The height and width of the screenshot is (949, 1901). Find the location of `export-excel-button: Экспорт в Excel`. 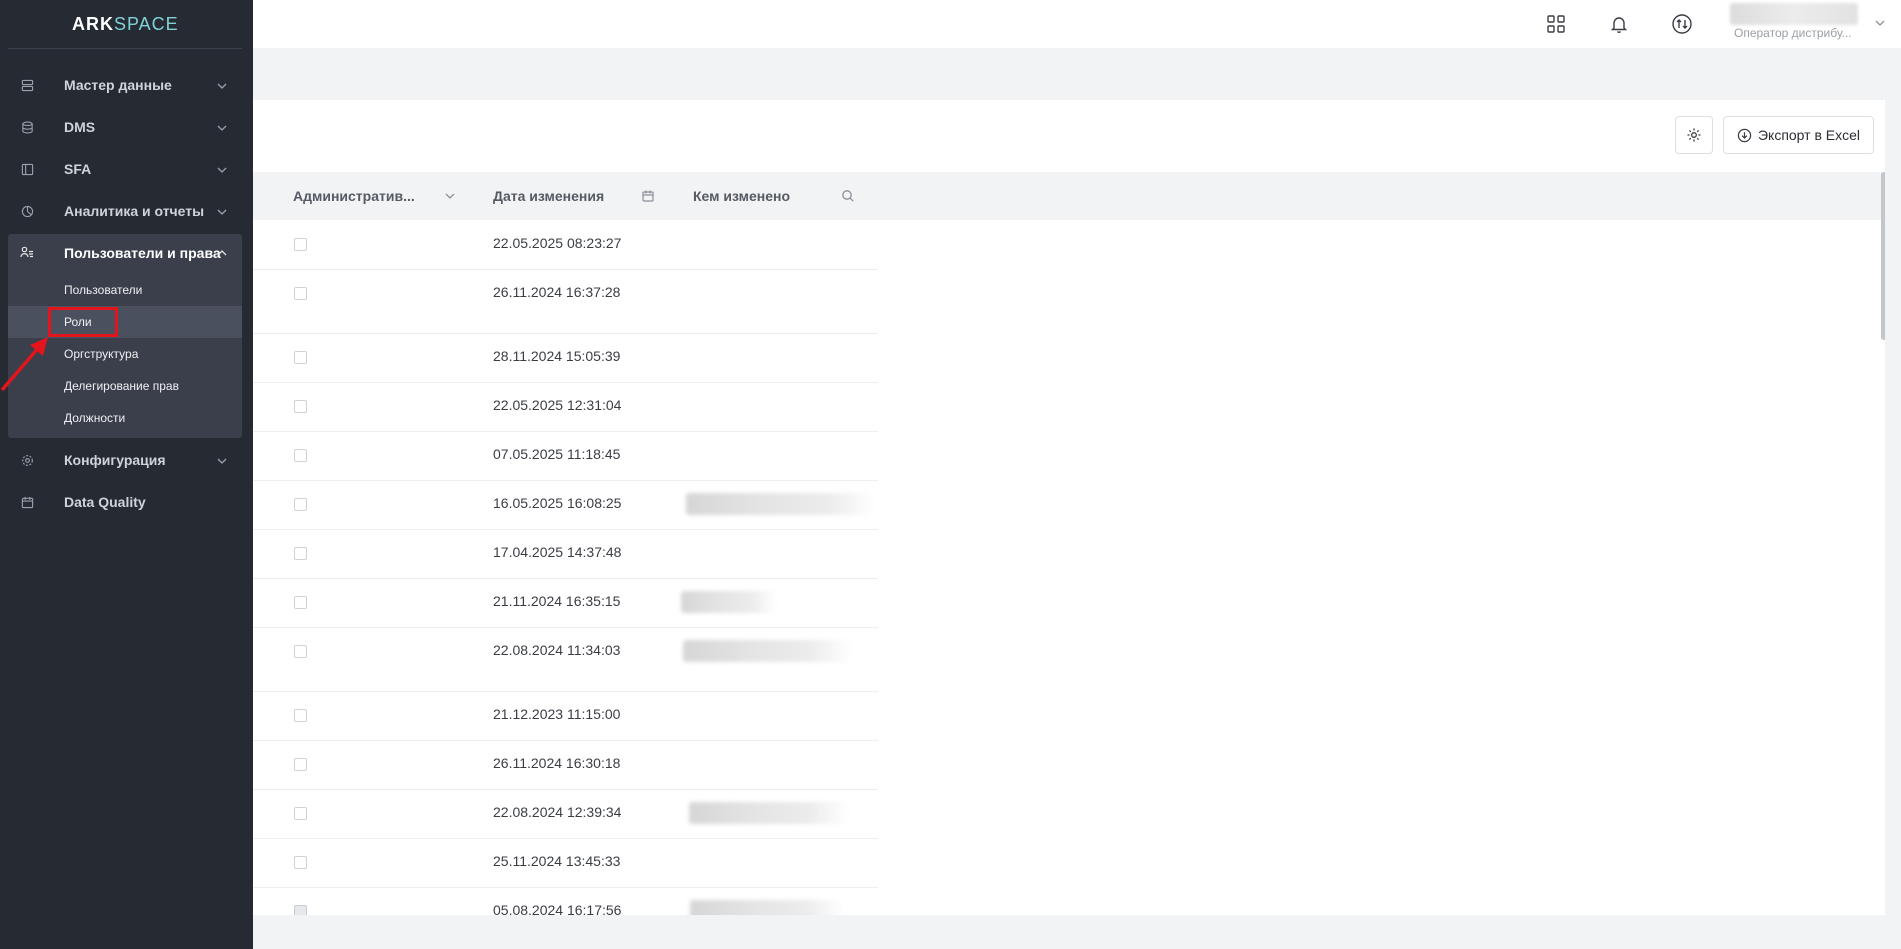

export-excel-button: Экспорт в Excel is located at coordinates (1798, 135).